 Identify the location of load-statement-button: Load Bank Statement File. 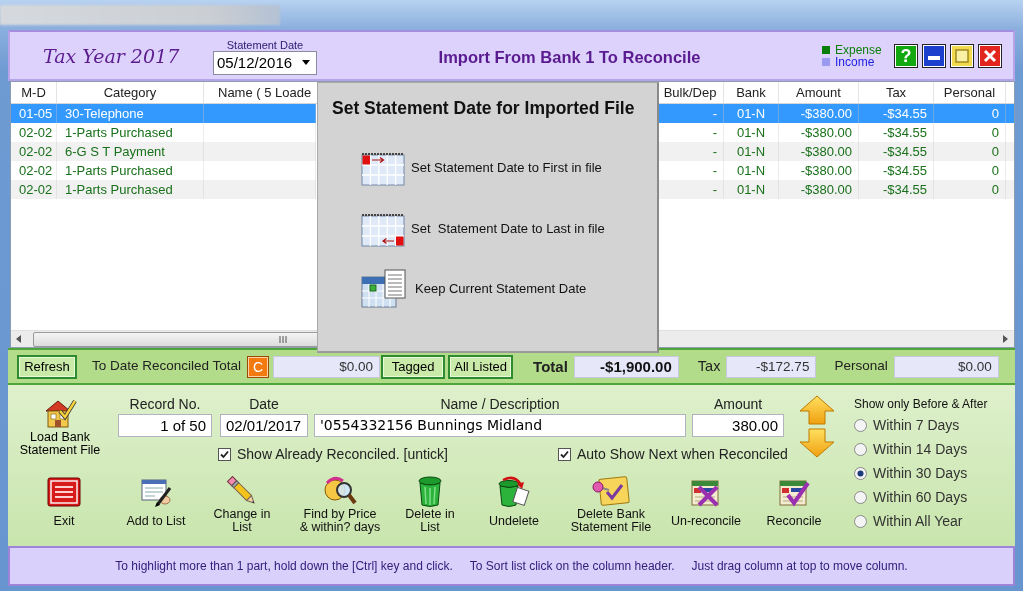
(60, 421).